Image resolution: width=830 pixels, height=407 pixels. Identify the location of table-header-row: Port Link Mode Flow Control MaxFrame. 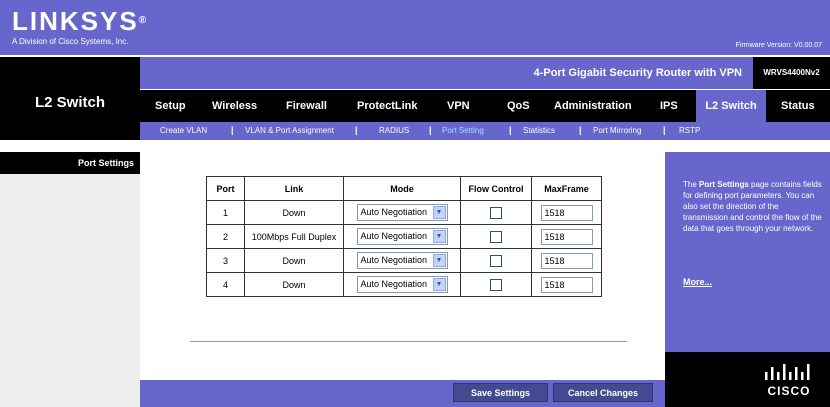
(404, 188).